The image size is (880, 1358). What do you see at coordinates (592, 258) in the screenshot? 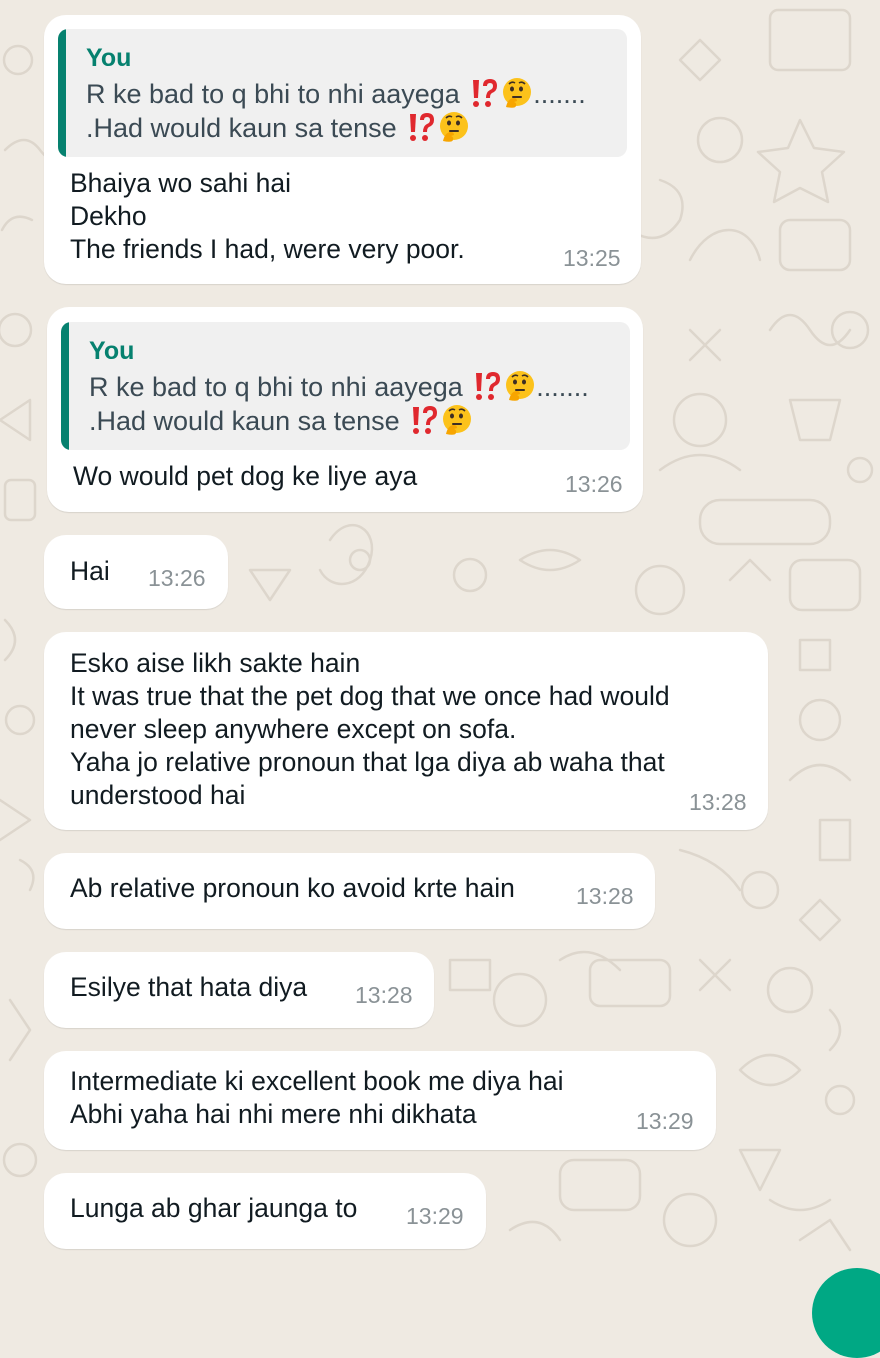
I see `message-timestamp: 13:25` at bounding box center [592, 258].